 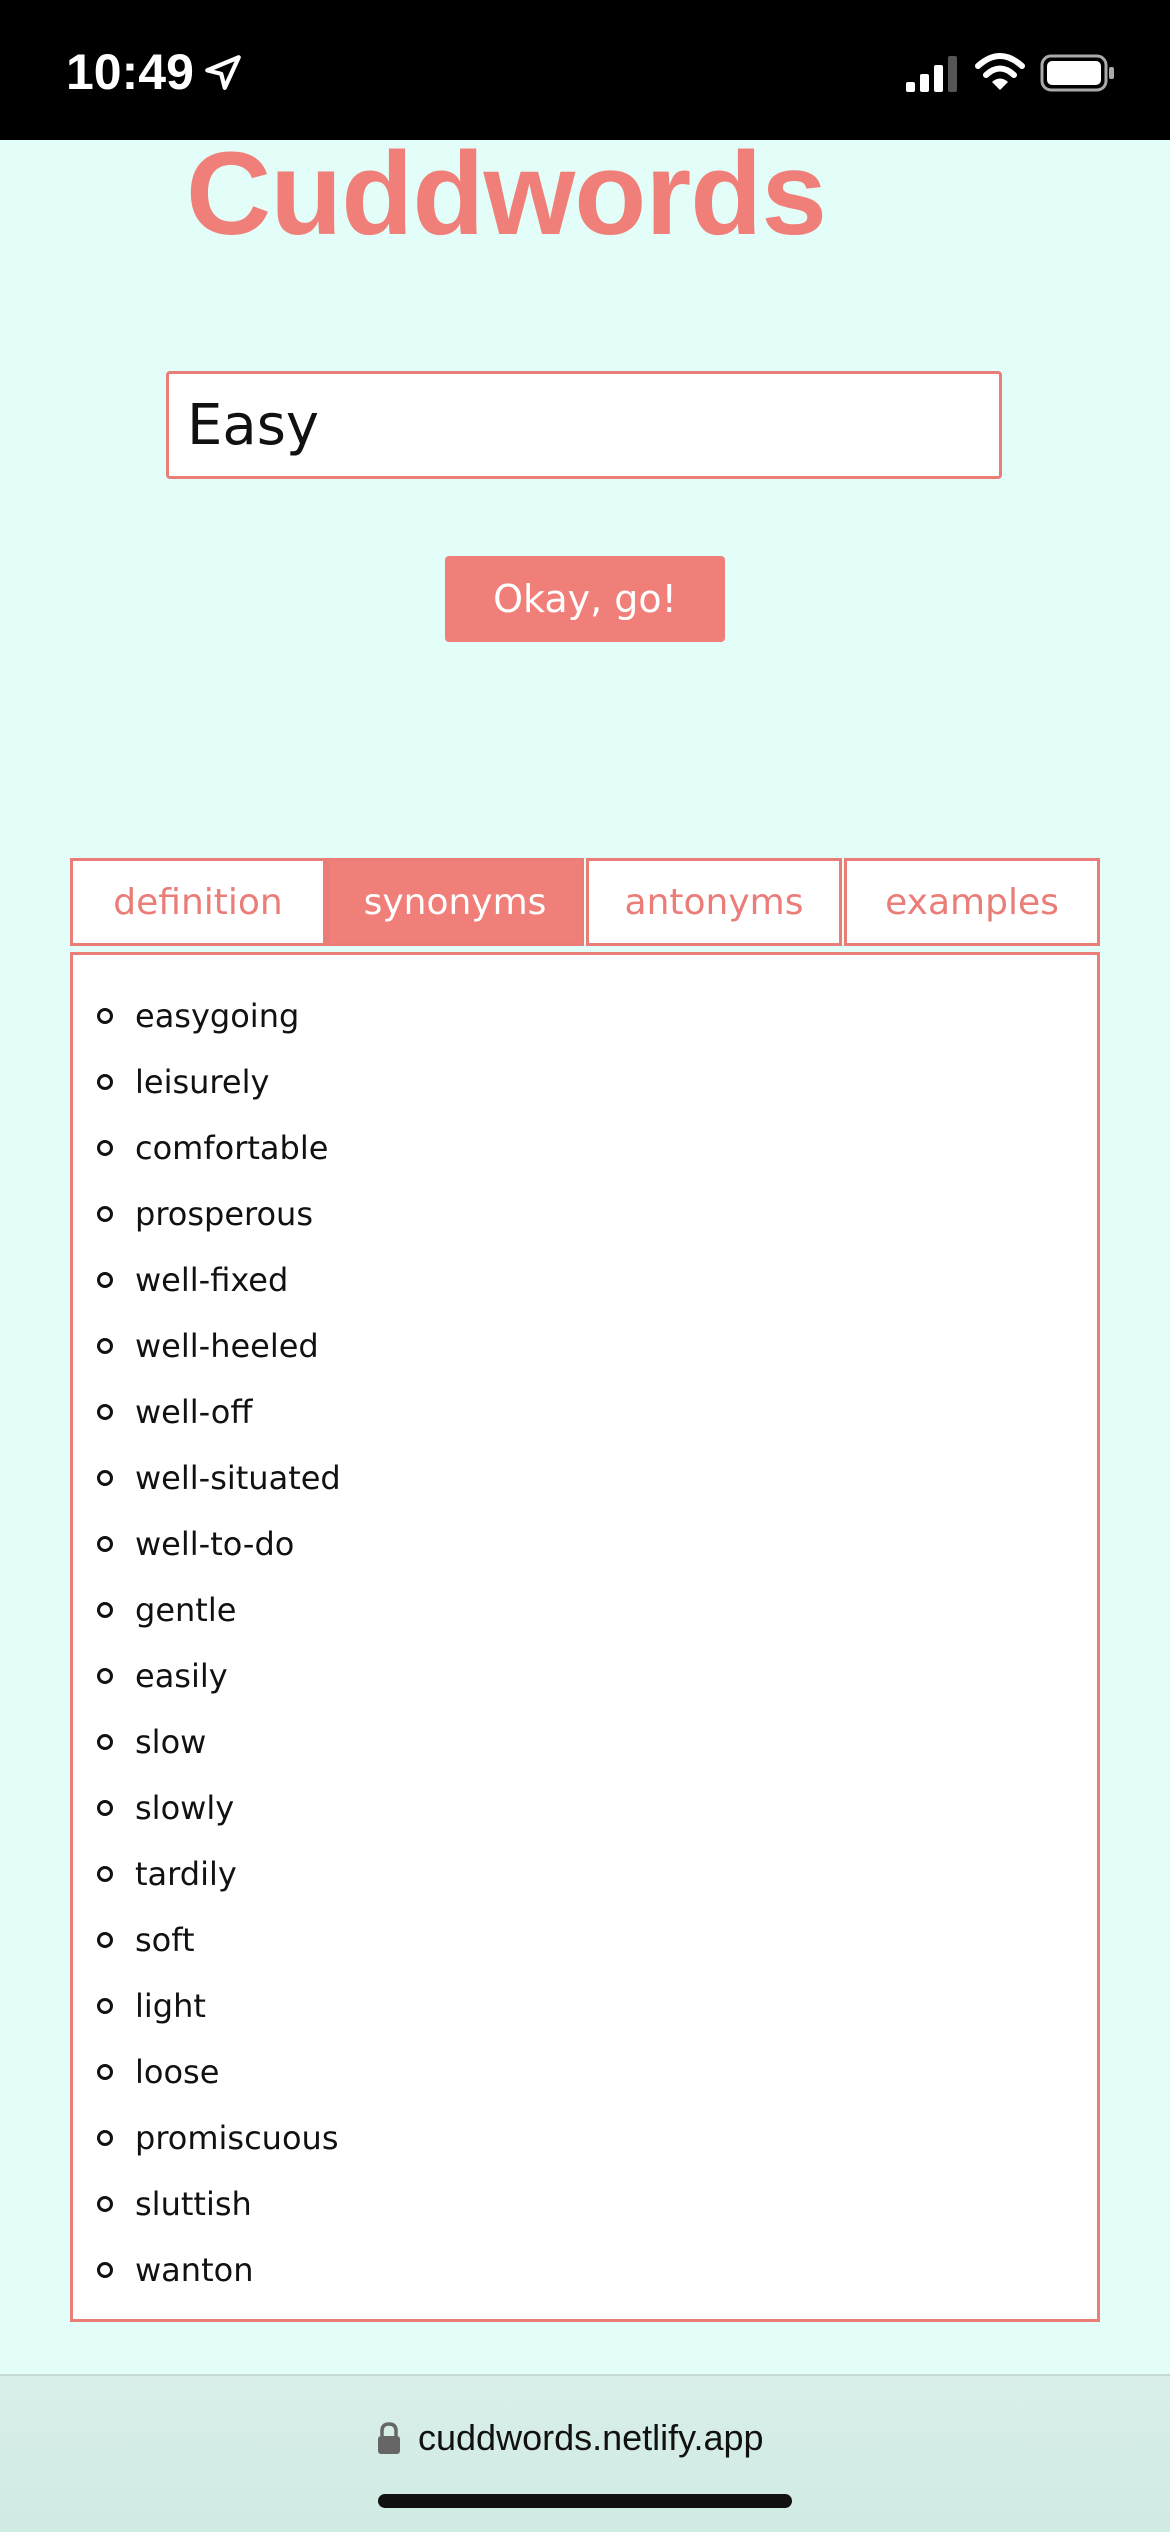 I want to click on tab-antonyms: antonyms, so click(x=714, y=902).